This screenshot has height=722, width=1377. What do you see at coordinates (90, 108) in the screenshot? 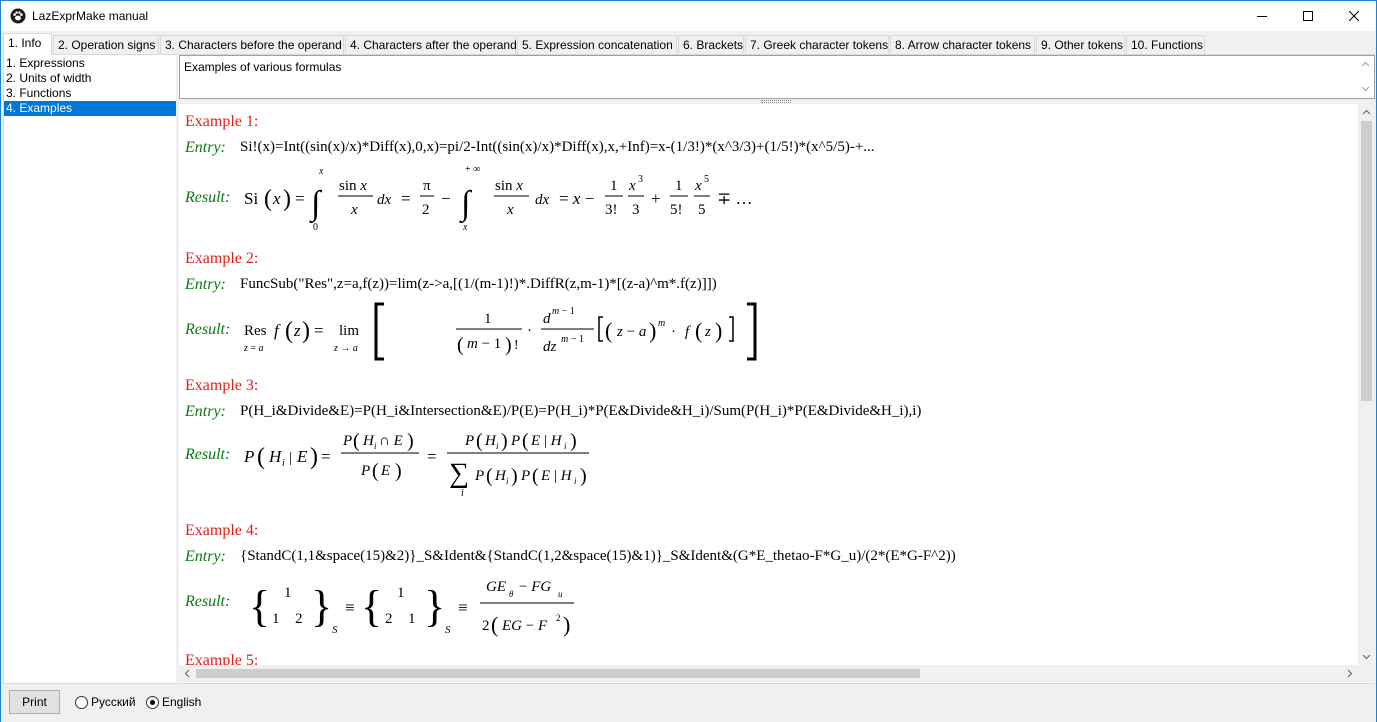
I see `tree-item-examples: 4. Examples` at bounding box center [90, 108].